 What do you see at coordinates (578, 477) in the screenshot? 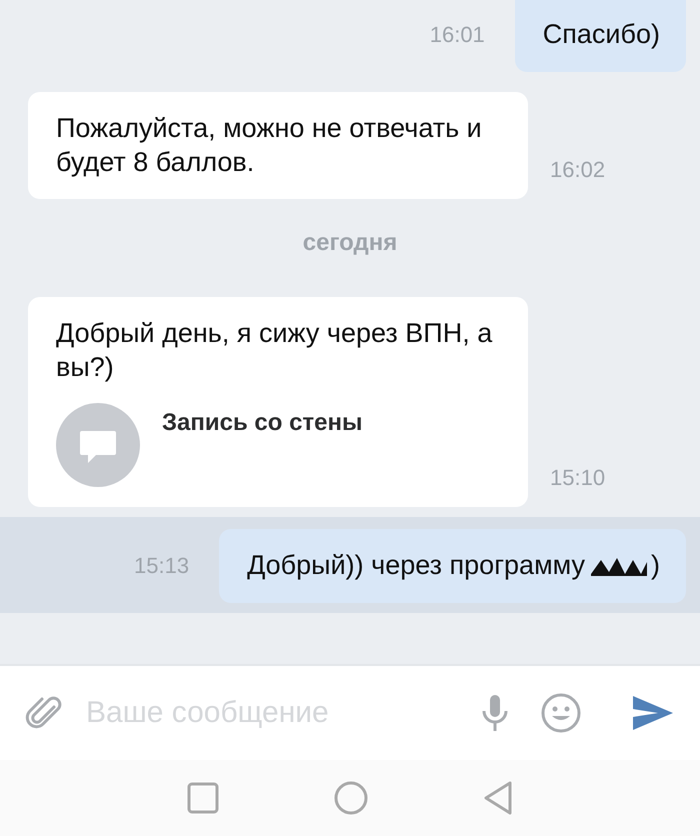
I see `message-time: 15:10` at bounding box center [578, 477].